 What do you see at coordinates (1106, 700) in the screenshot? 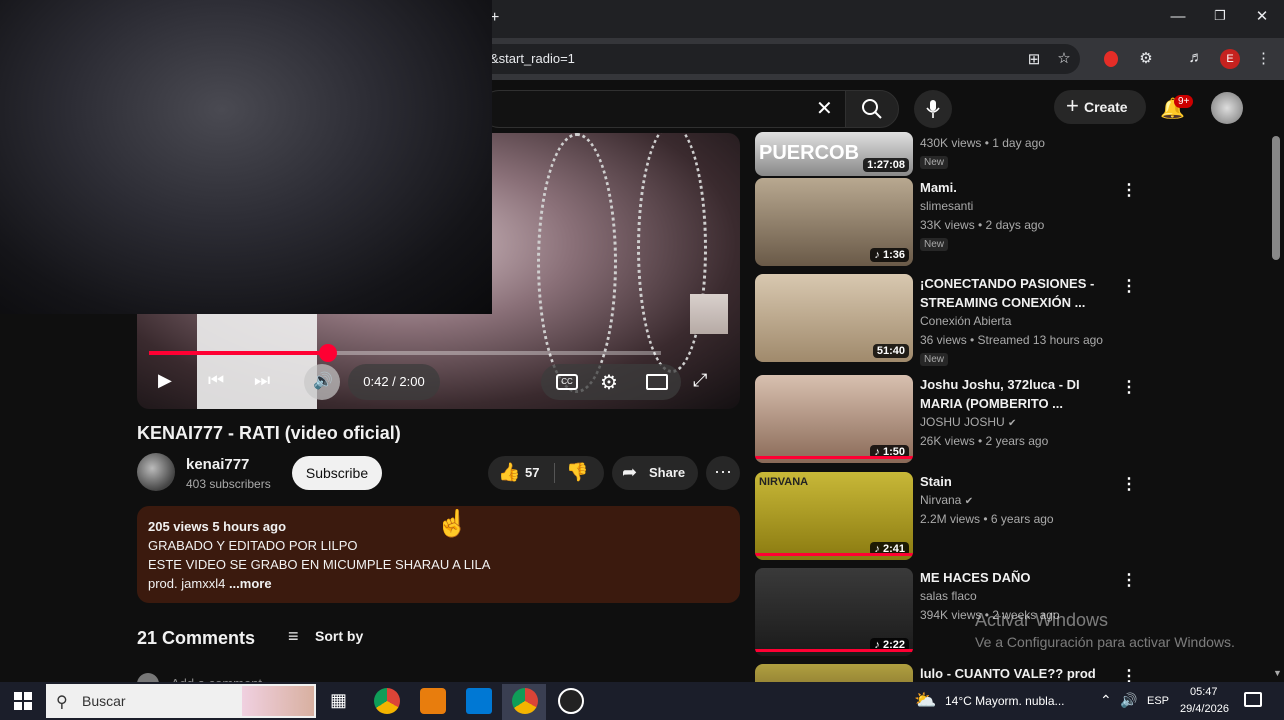
I see `show-hidden-icons-icon: ⌃` at bounding box center [1106, 700].